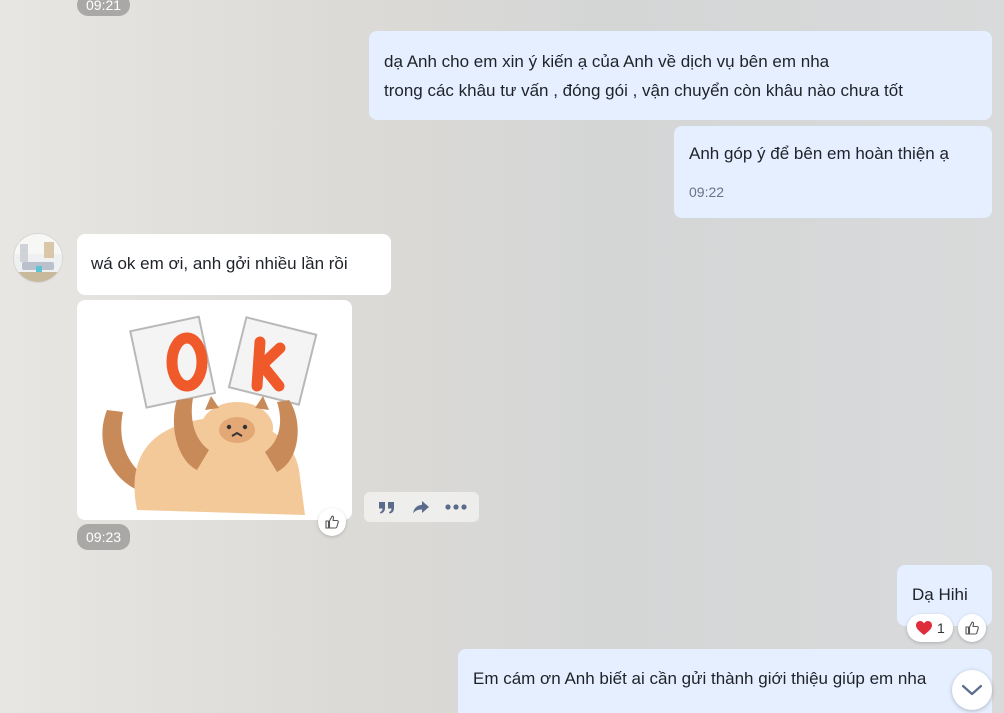 The height and width of the screenshot is (713, 1004). I want to click on share-forward-icon, so click(421, 507).